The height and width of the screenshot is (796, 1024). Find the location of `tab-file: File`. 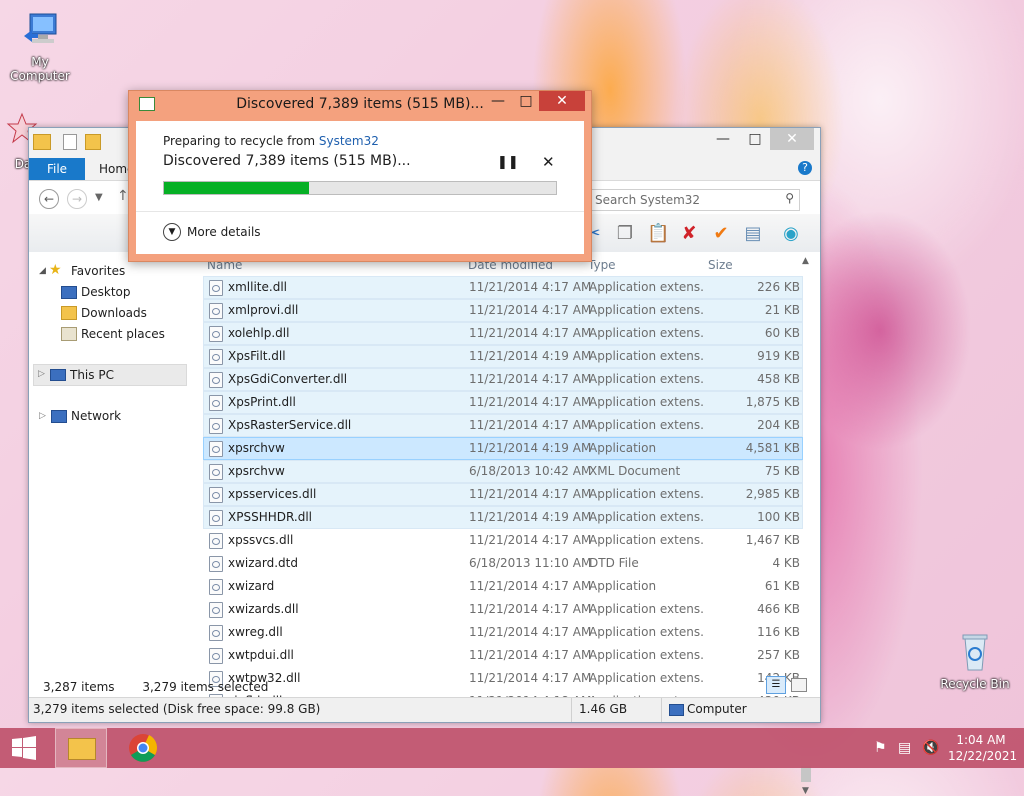

tab-file: File is located at coordinates (57, 169).